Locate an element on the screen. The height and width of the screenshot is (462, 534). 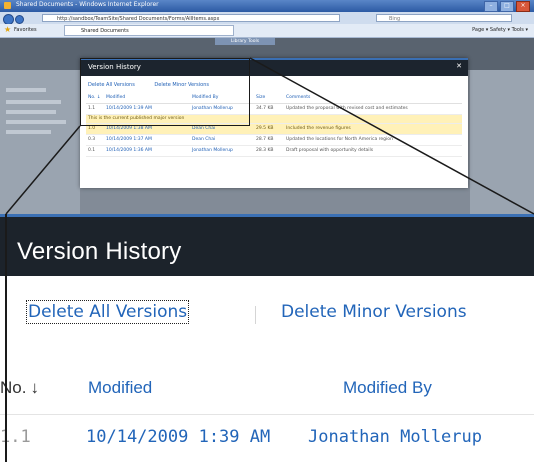
row-comments: Included the revenue figures is located at coordinates (318, 128).